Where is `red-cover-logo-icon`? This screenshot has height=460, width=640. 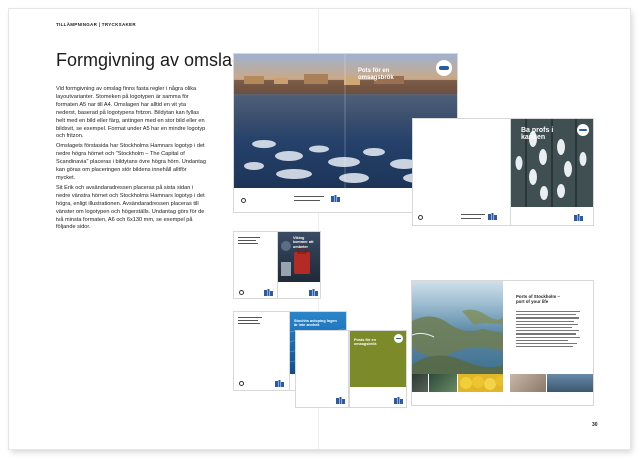
red-cover-logo-icon is located at coordinates (313, 292).